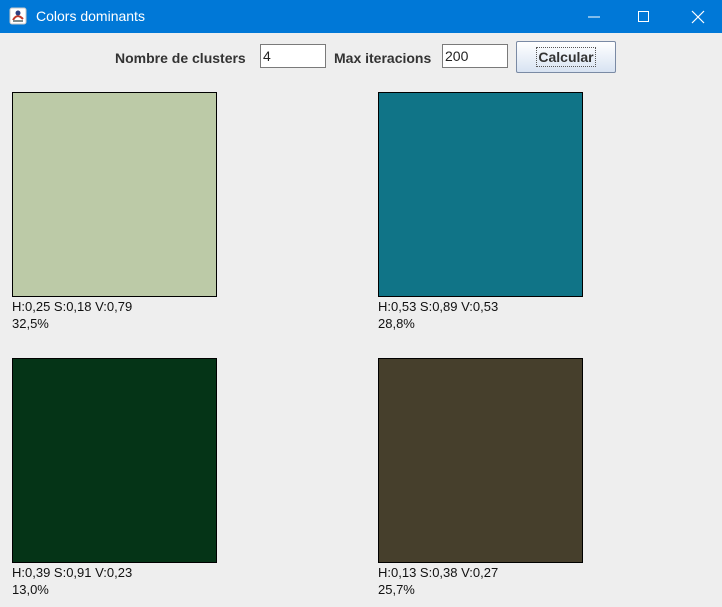 This screenshot has width=722, height=607. I want to click on java-app-icon, so click(18, 16).